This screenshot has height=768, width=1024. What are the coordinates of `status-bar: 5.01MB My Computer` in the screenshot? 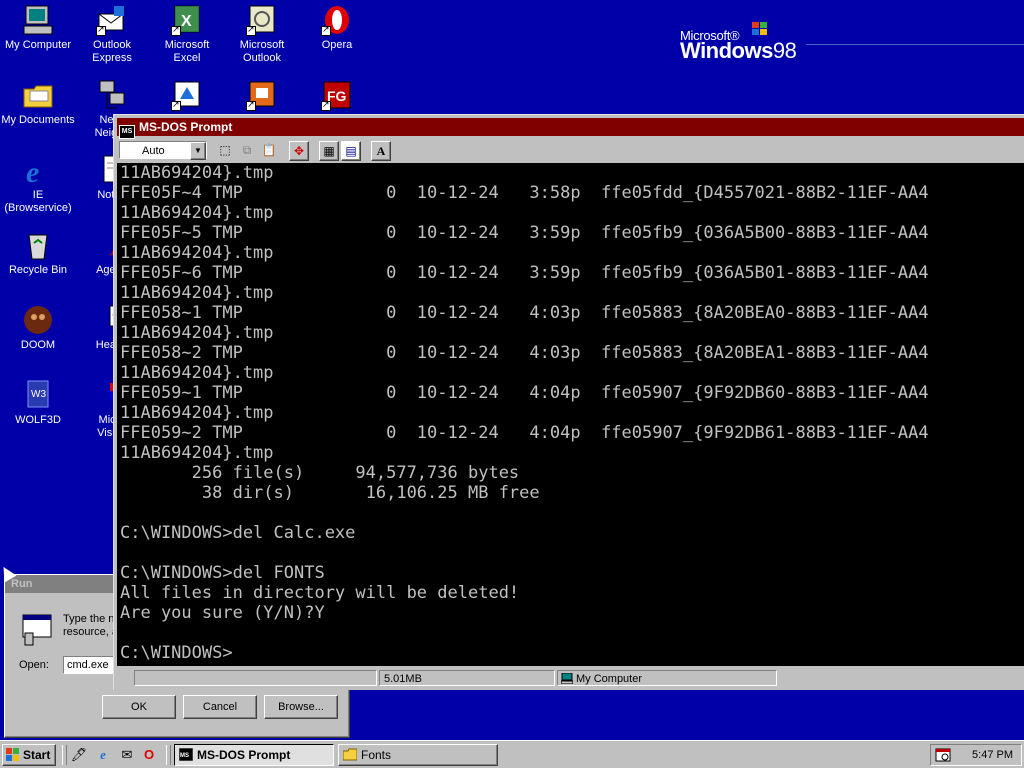 It's located at (456, 679).